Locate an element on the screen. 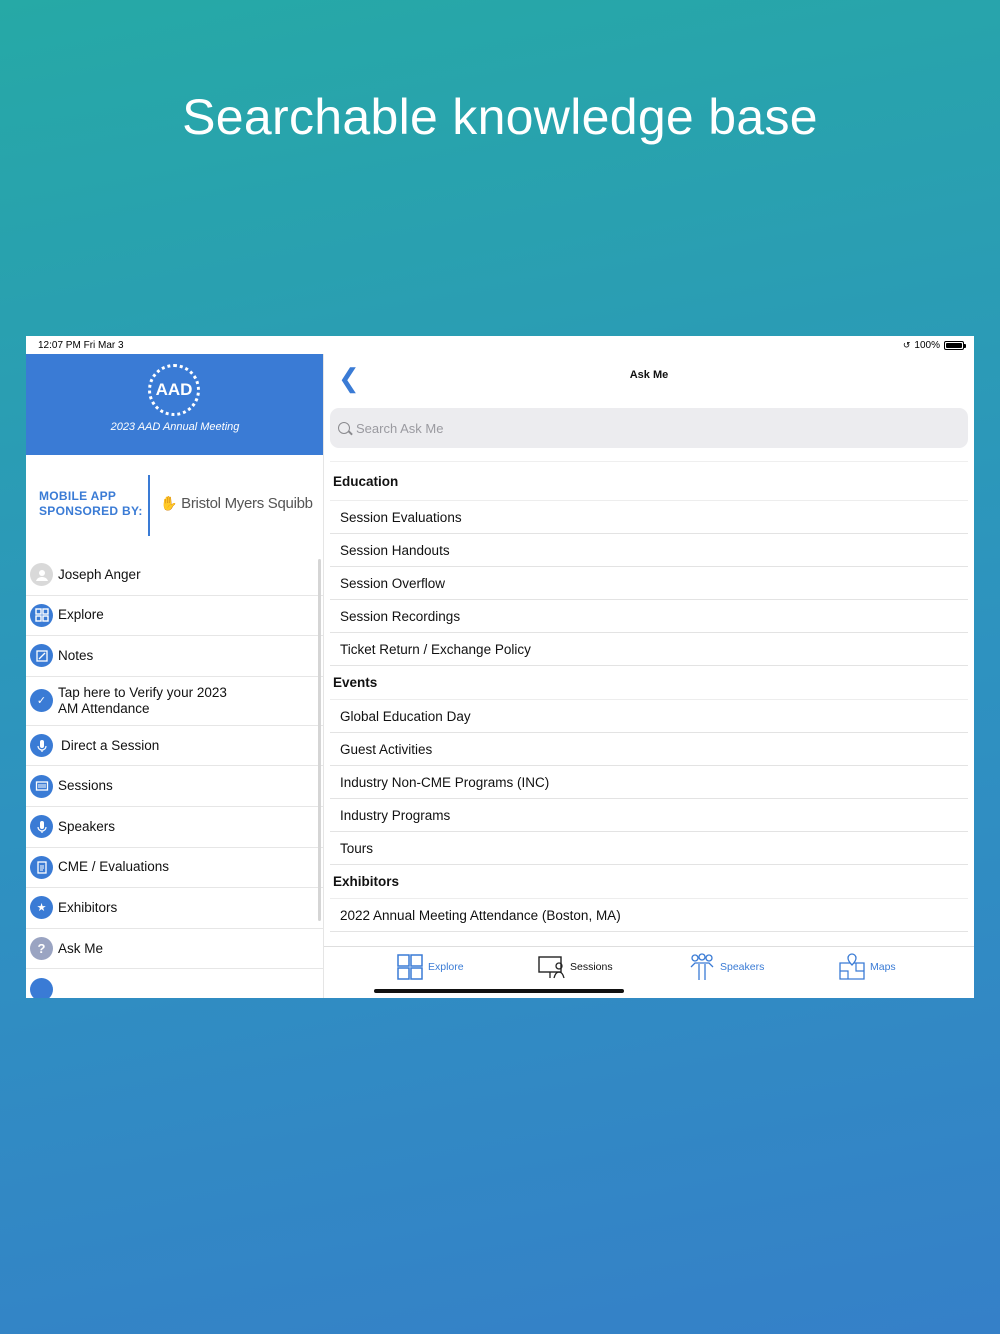 The width and height of the screenshot is (1000, 1334). tab-sessions: Sessions is located at coordinates (575, 967).